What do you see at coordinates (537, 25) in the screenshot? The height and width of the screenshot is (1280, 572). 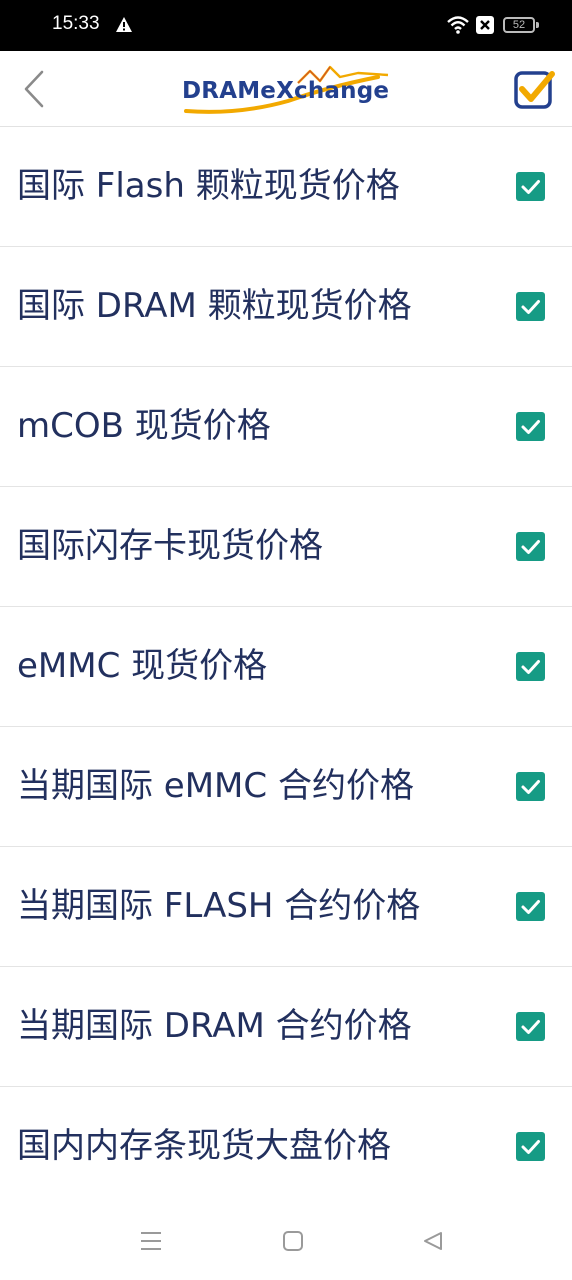 I see `battery-tip` at bounding box center [537, 25].